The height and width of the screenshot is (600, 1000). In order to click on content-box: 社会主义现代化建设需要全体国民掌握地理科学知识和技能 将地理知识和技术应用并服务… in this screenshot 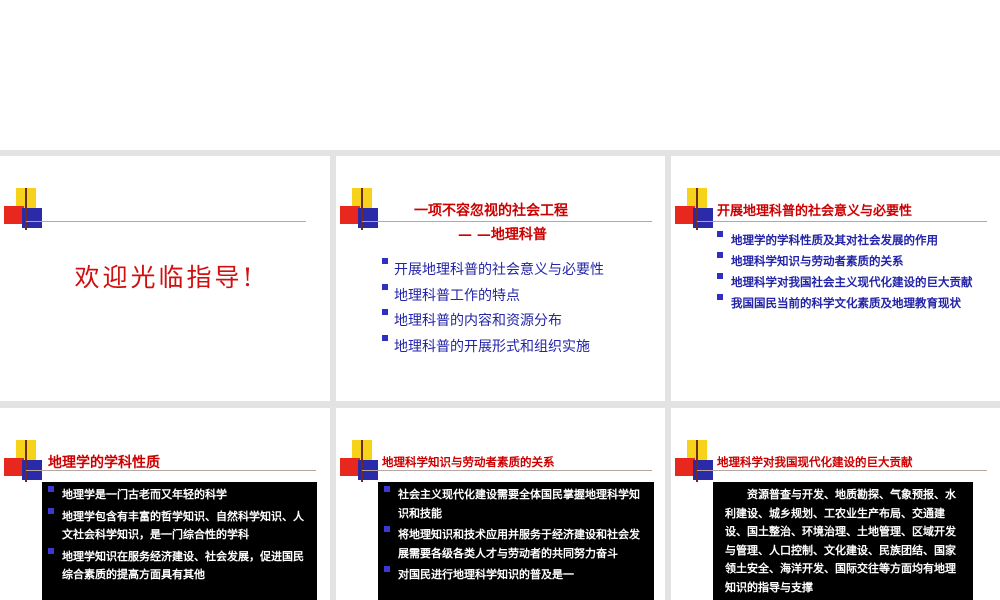, I will do `click(516, 541)`.